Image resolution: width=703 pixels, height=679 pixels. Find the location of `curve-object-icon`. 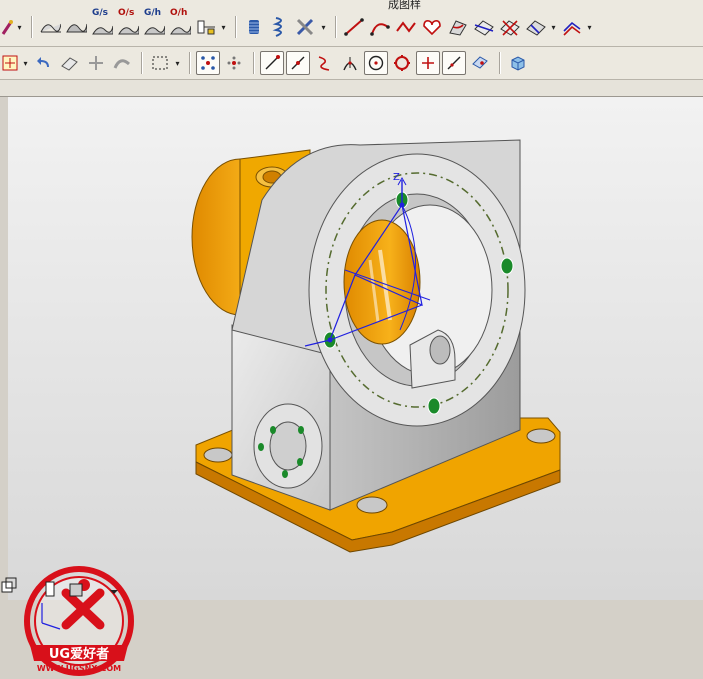

curve-object-icon is located at coordinates (122, 63).